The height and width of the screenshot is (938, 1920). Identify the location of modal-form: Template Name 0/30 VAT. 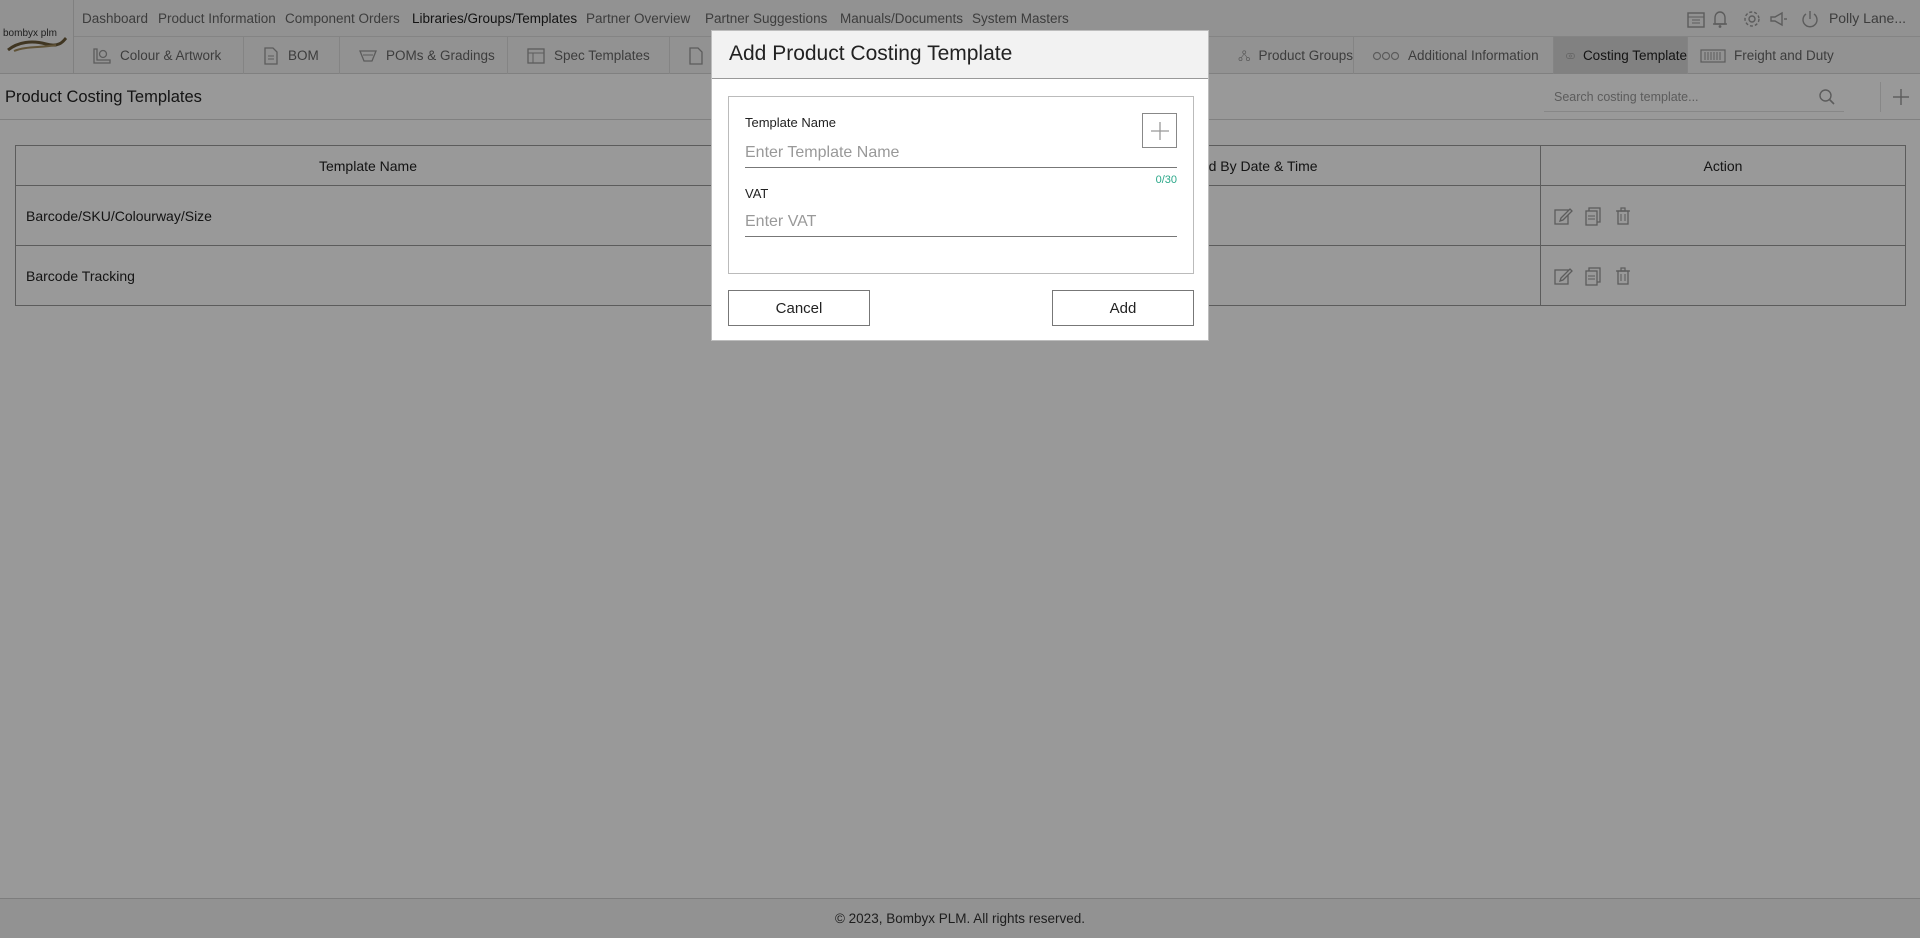
(961, 185).